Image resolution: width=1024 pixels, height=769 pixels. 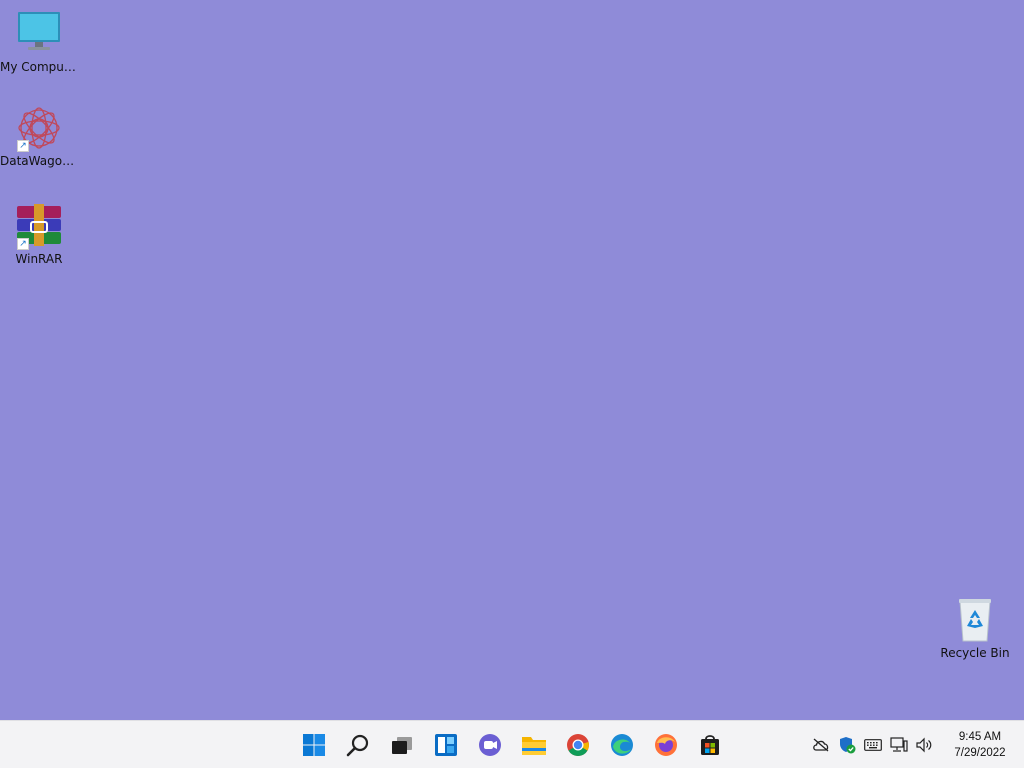 I want to click on system-tray: 9:45 AM 7/29/2022, so click(x=916, y=745).